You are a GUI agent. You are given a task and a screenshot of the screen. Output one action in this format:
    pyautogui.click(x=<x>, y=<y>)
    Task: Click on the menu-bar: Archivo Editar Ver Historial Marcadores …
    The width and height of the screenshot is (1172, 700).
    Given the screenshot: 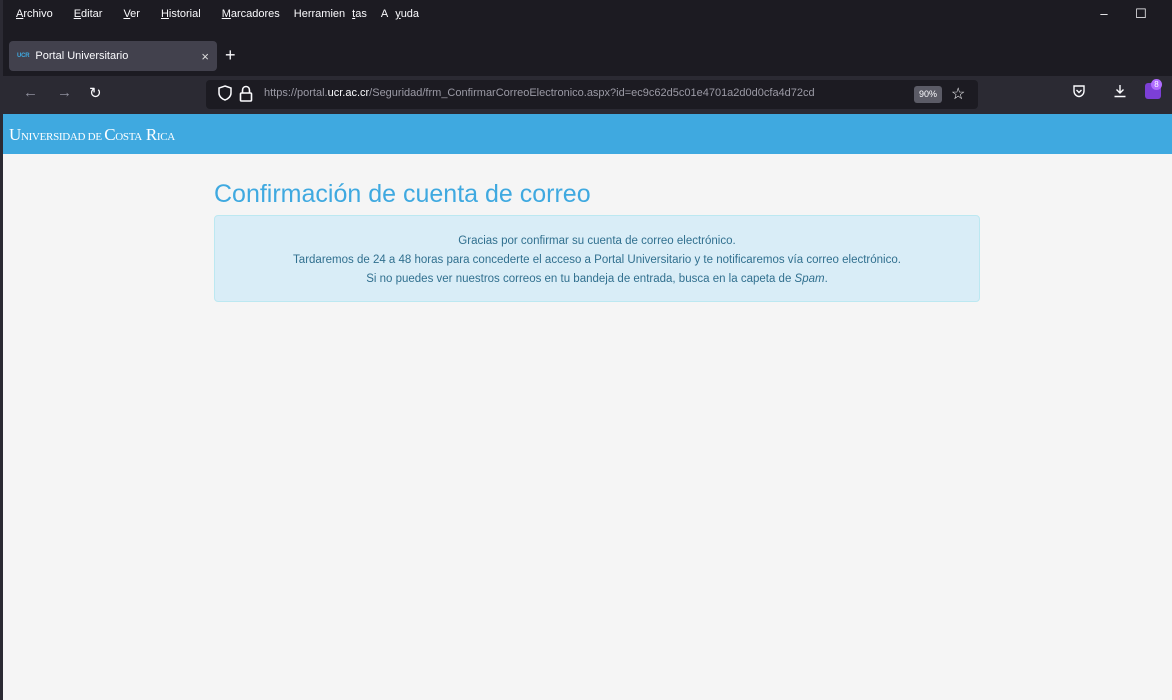 What is the action you would take?
    pyautogui.click(x=221, y=17)
    